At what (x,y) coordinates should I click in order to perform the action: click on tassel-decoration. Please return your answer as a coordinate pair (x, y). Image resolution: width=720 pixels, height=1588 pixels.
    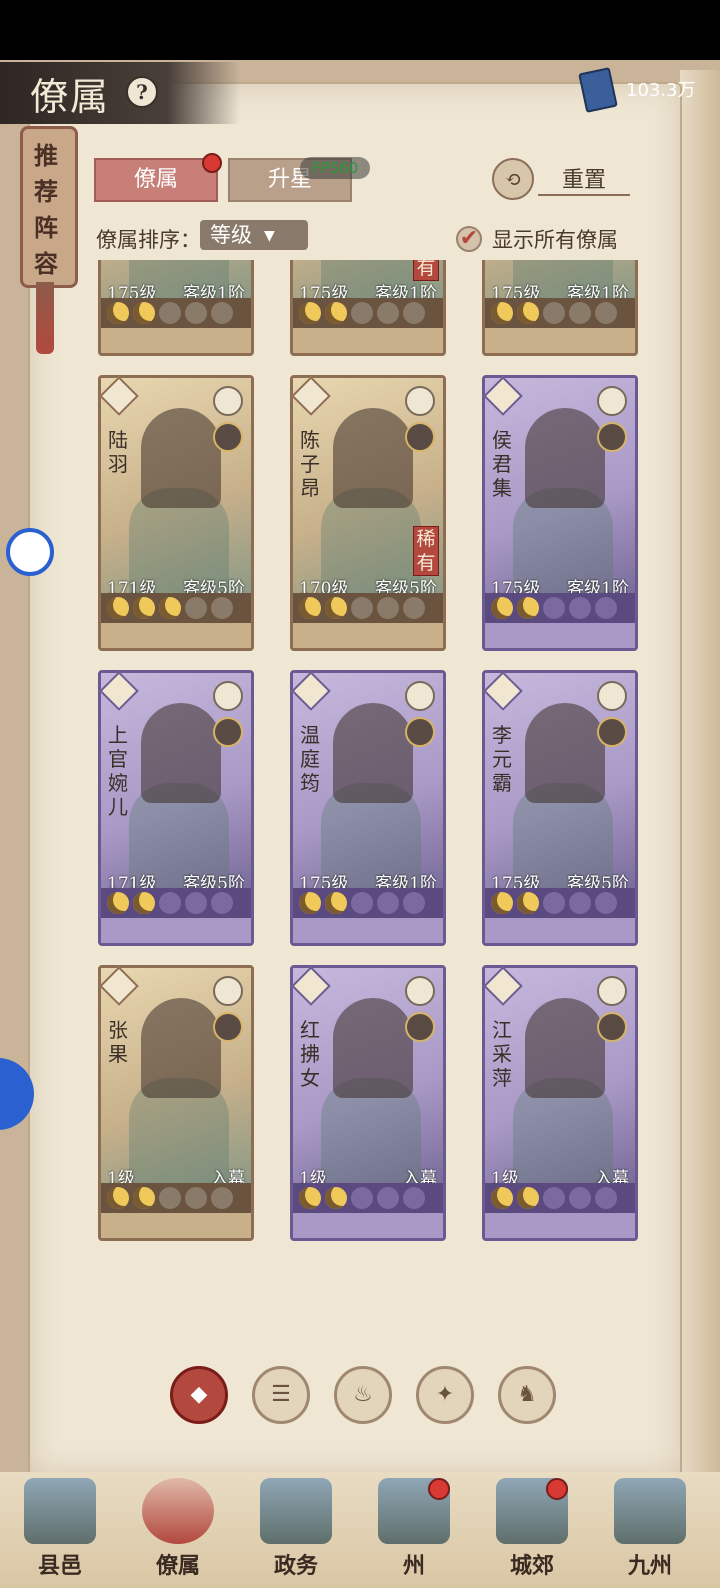
    Looking at the image, I should click on (45, 318).